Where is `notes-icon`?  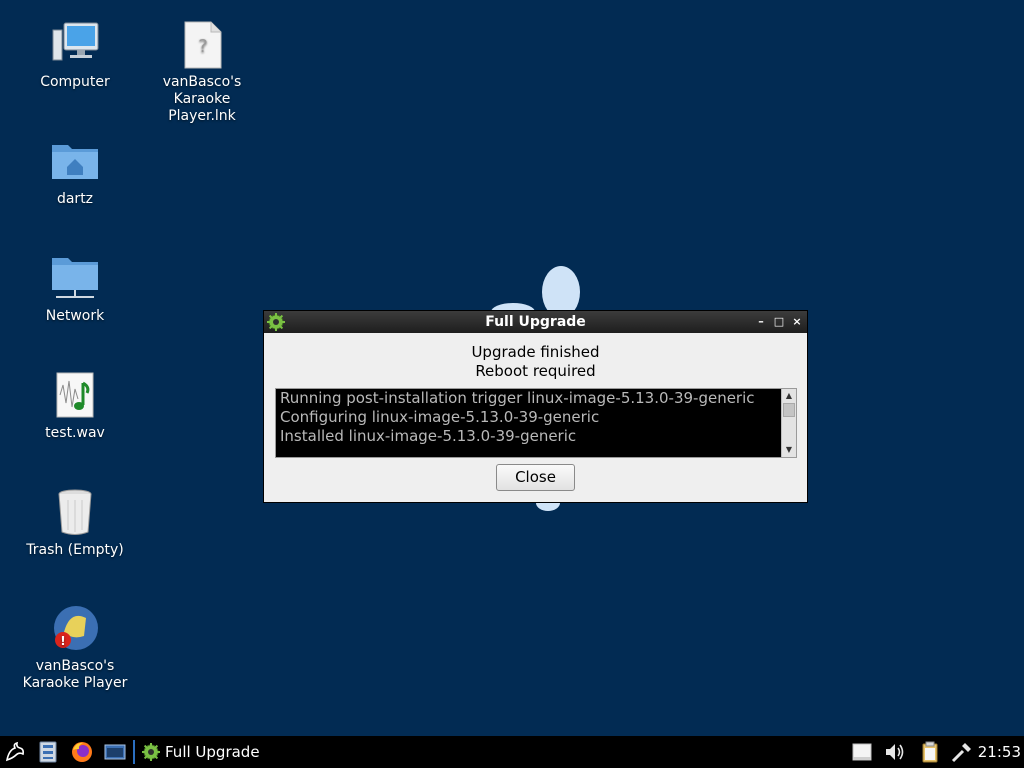
notes-icon is located at coordinates (862, 752).